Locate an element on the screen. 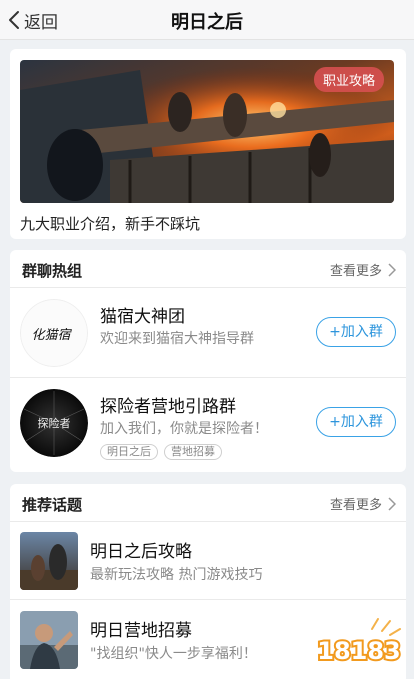  topic-description: "找组织"快人一步享福利！ is located at coordinates (173, 654).